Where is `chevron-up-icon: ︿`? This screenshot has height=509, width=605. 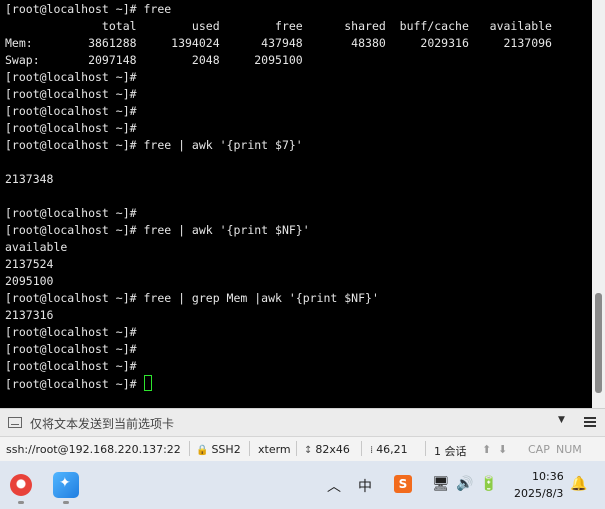
chevron-up-icon: ︿ is located at coordinates (334, 486).